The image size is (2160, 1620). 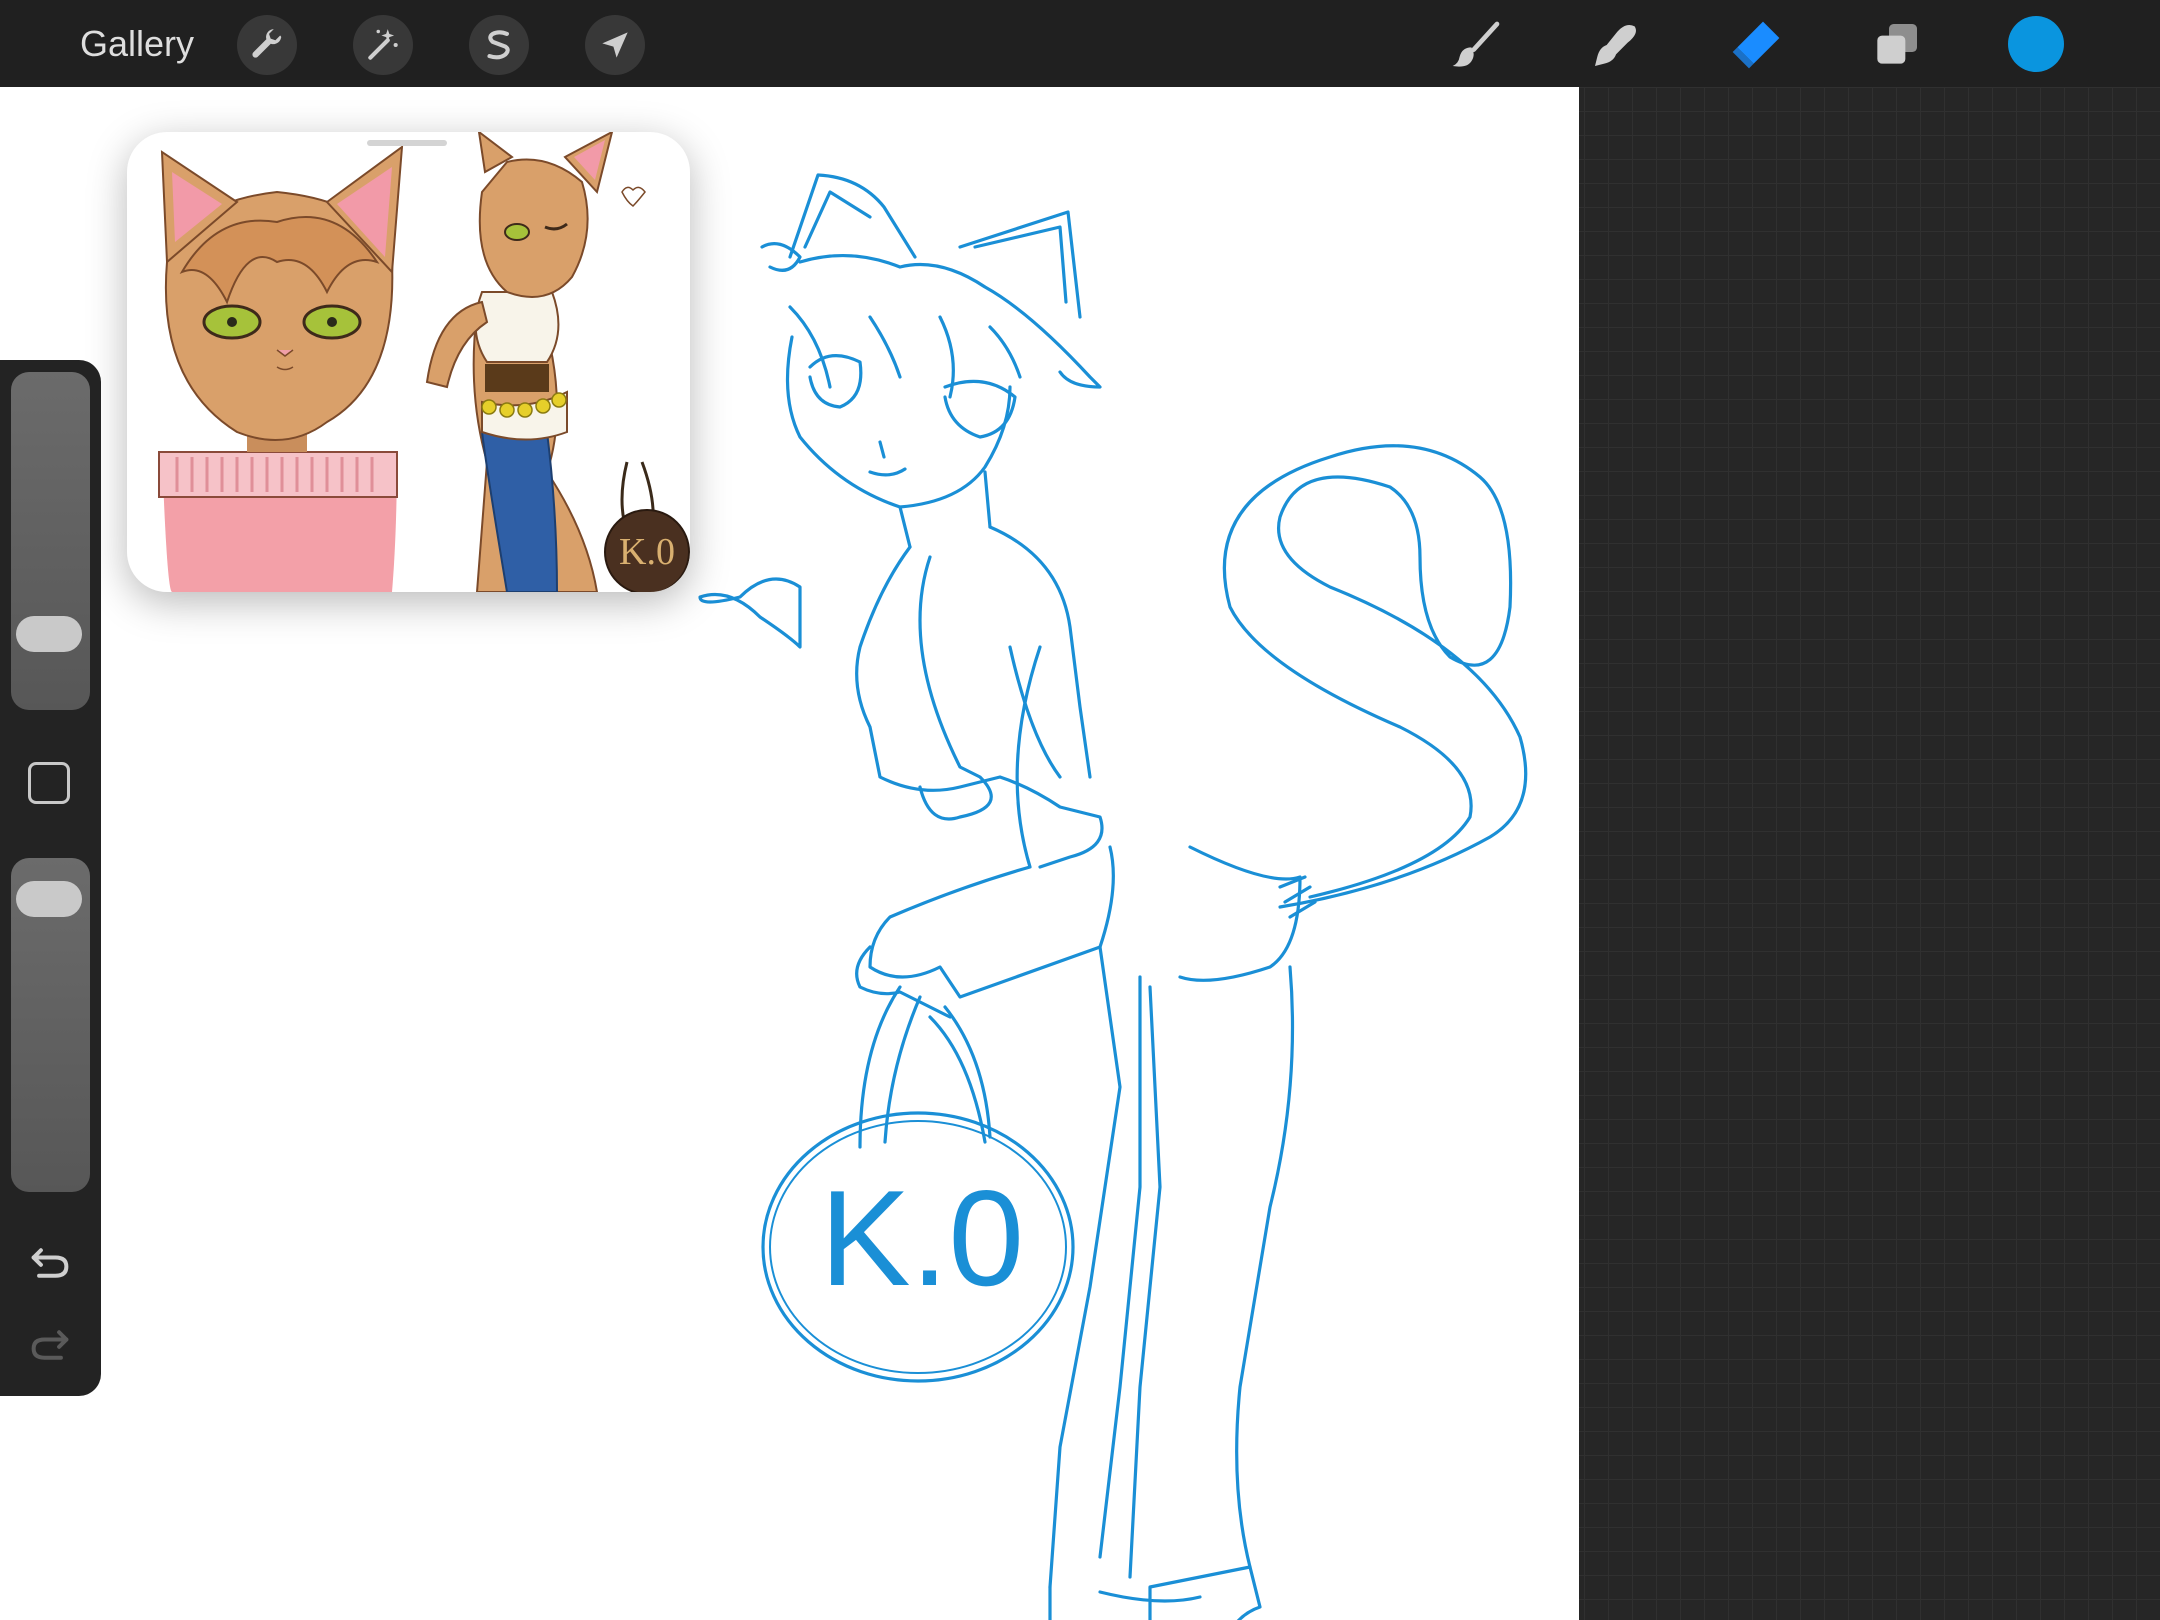 I want to click on sketch-face, so click(x=898, y=422).